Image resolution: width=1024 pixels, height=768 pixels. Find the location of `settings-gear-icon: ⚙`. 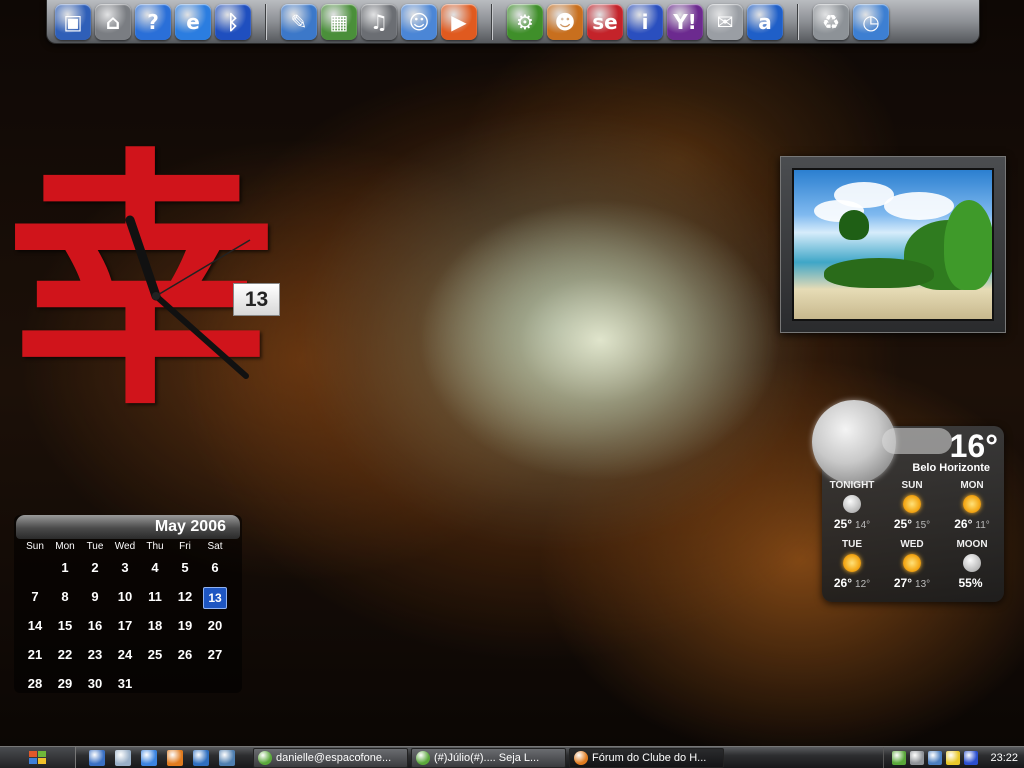

settings-gear-icon: ⚙ is located at coordinates (525, 21).